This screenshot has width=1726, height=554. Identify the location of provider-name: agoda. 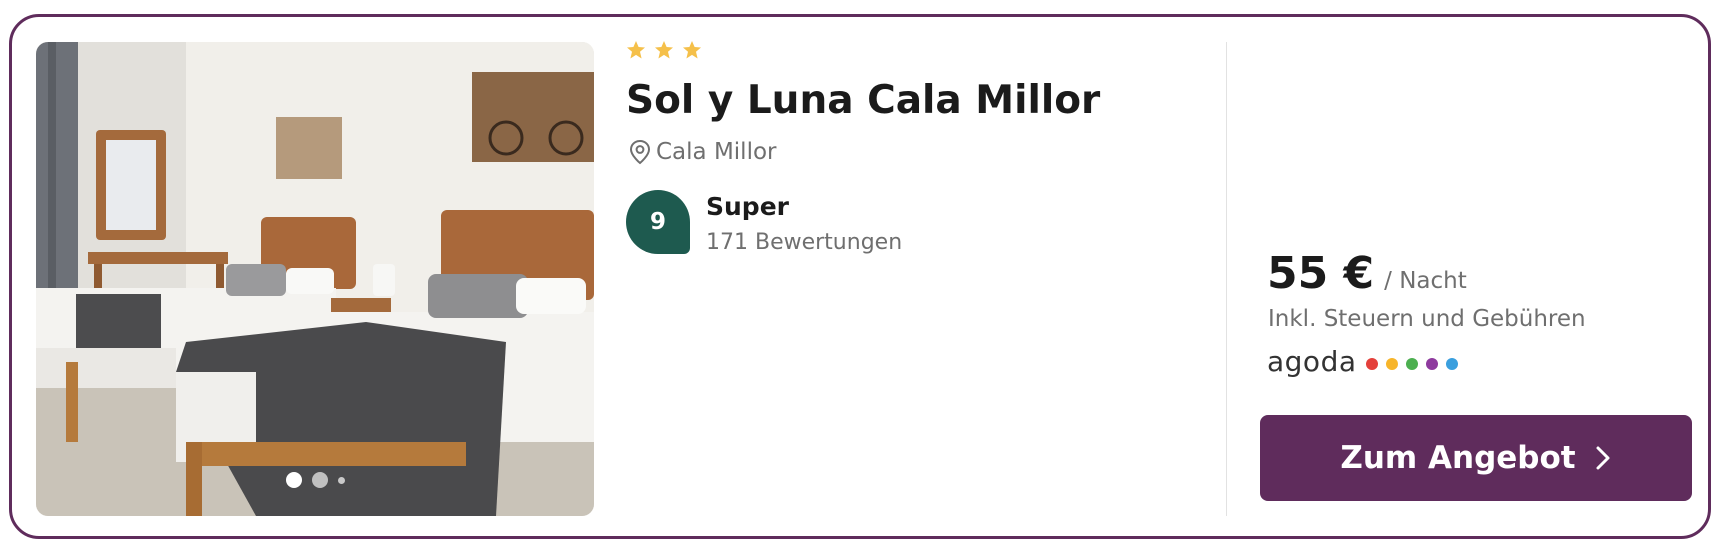
(1312, 361).